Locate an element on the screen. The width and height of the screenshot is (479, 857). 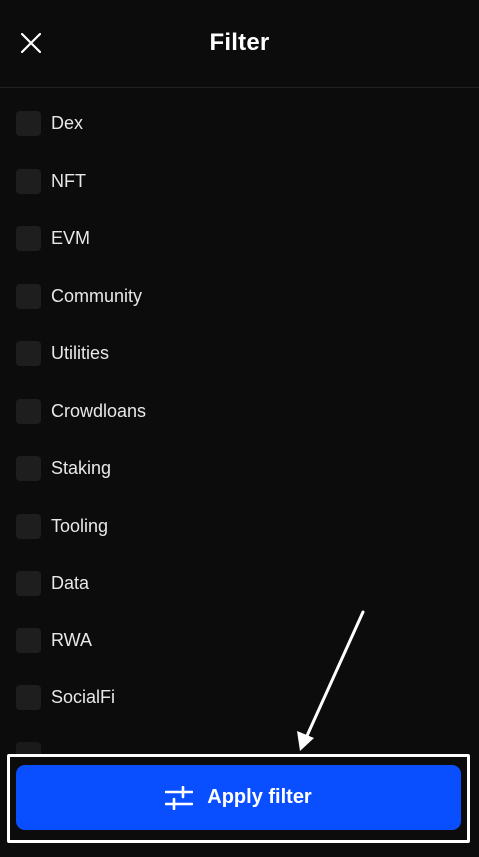
filter-option-label: Community is located at coordinates (97, 296).